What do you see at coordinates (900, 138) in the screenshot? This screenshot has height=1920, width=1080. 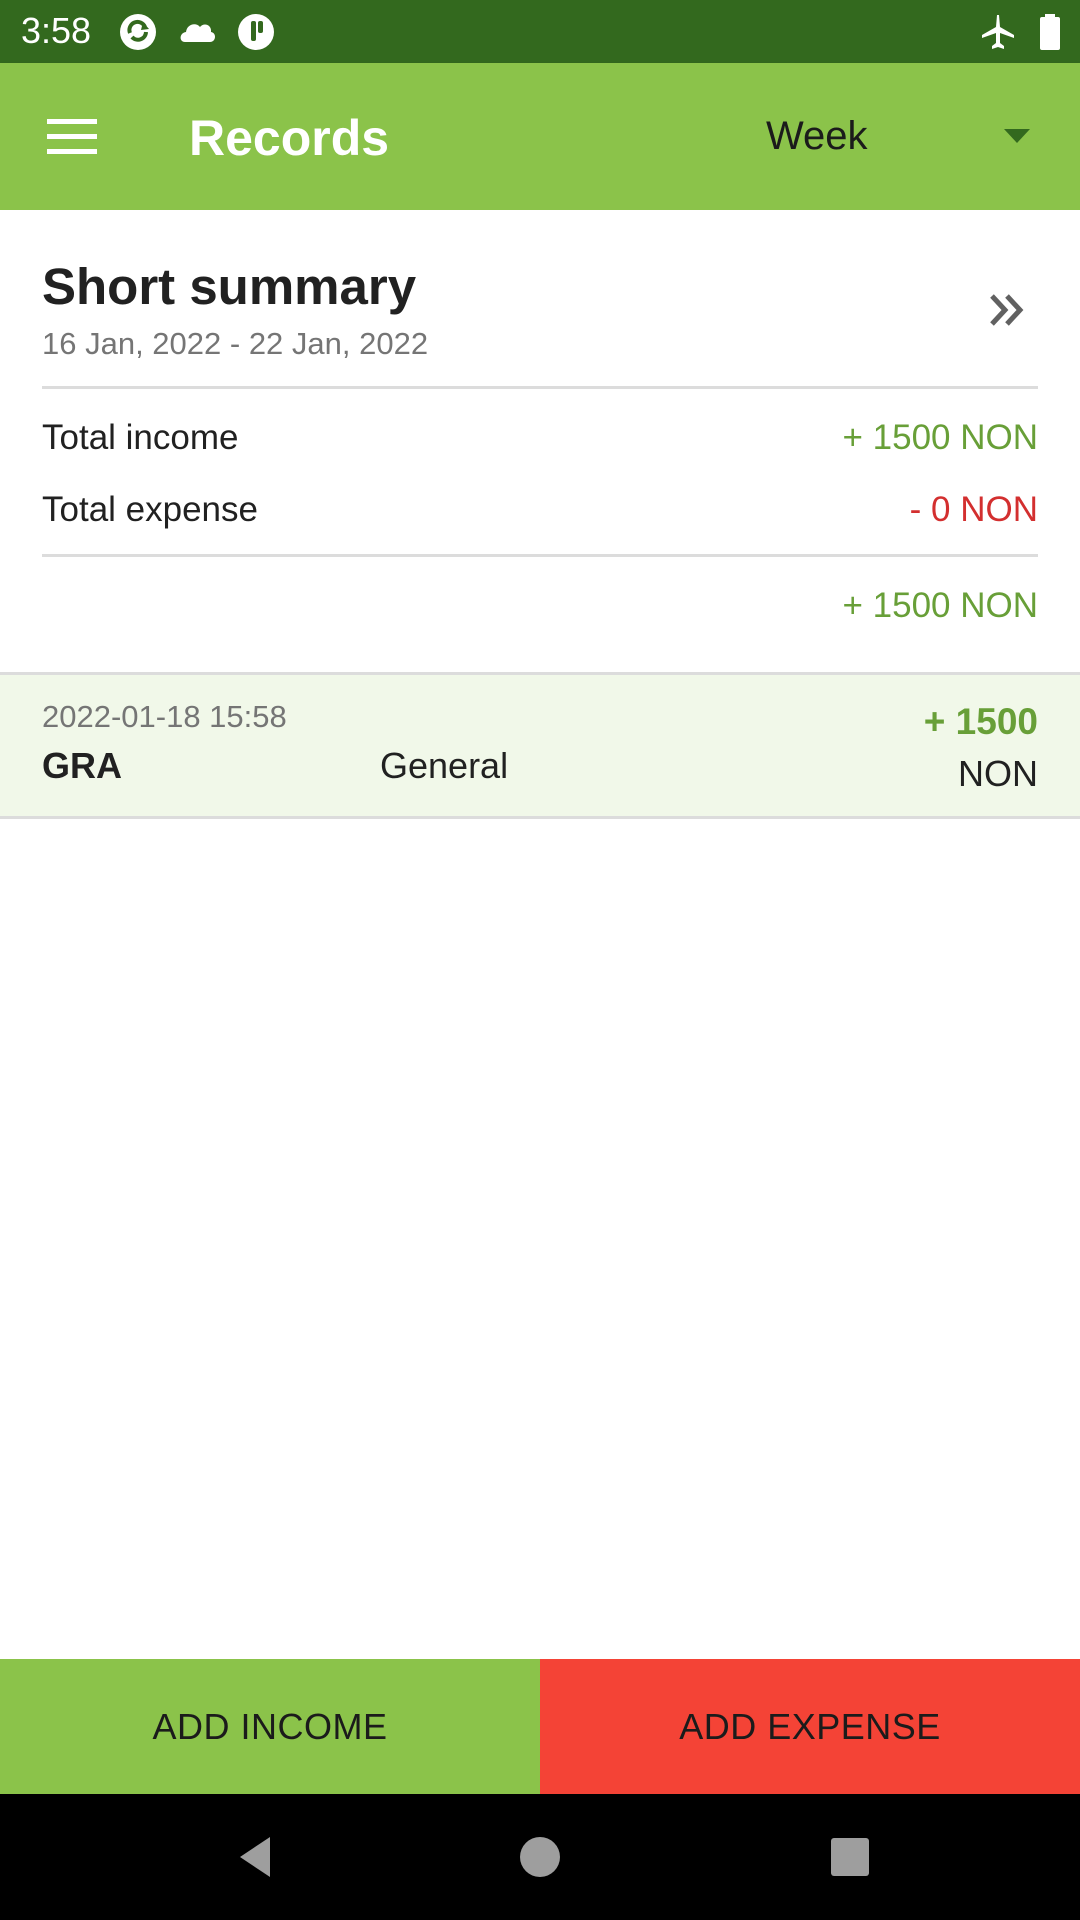 I see `period-selector: Week` at bounding box center [900, 138].